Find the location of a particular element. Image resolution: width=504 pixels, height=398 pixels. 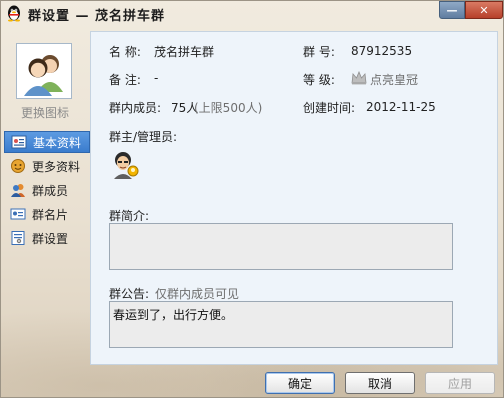

remark-value: - is located at coordinates (156, 78).